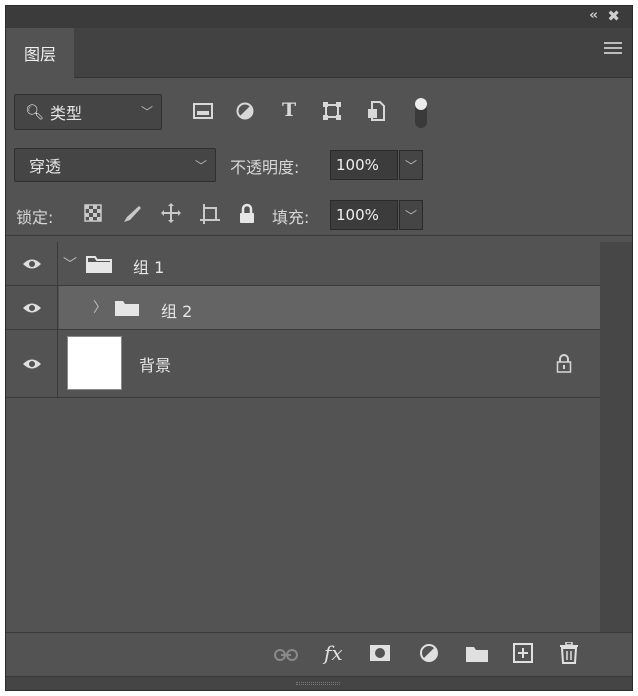  What do you see at coordinates (477, 654) in the screenshot?
I see `new-group-icon` at bounding box center [477, 654].